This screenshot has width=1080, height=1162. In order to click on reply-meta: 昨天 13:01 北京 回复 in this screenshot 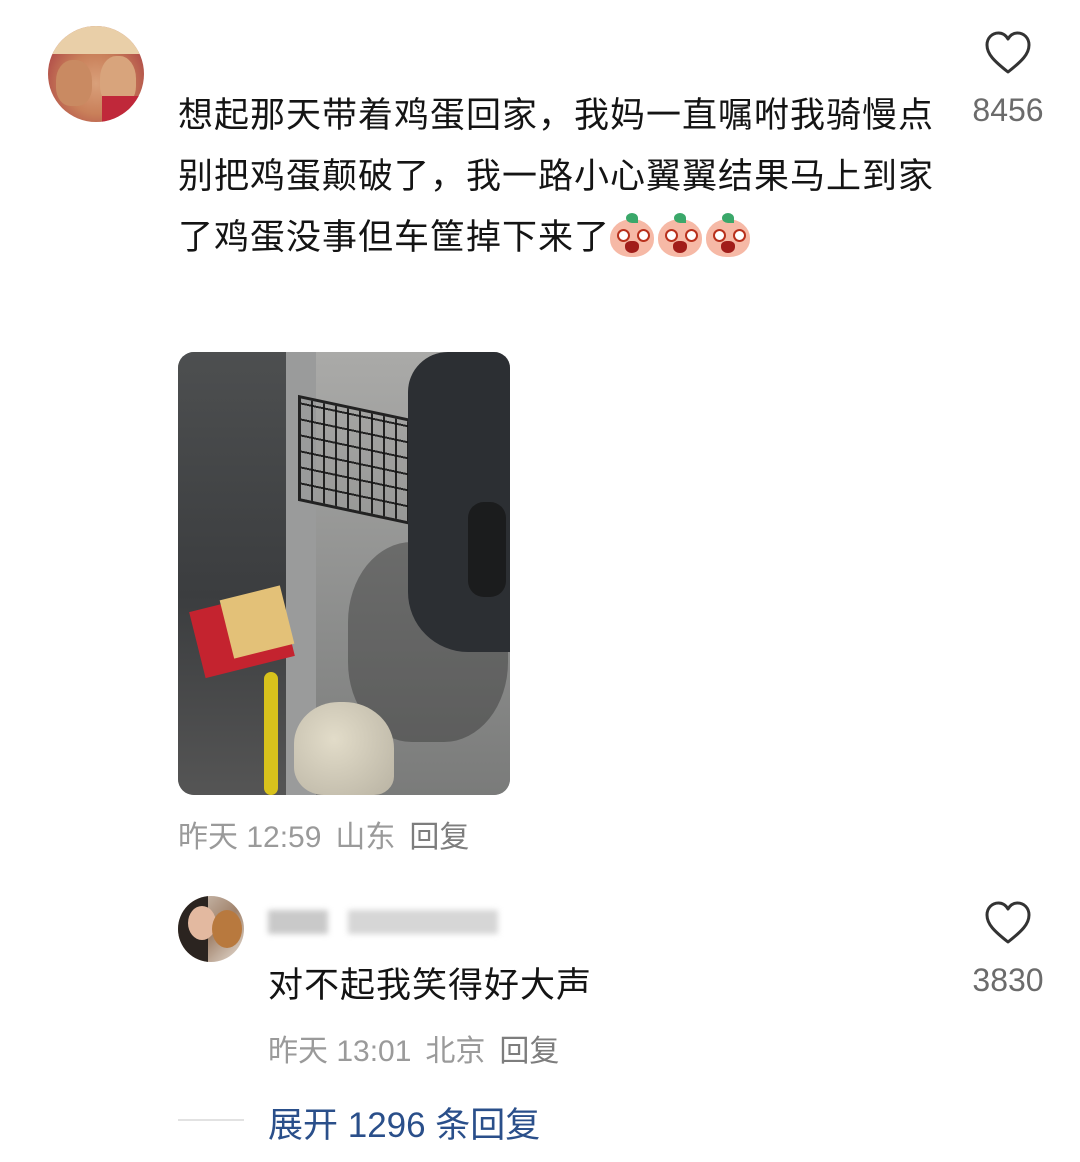, I will do `click(413, 1048)`.